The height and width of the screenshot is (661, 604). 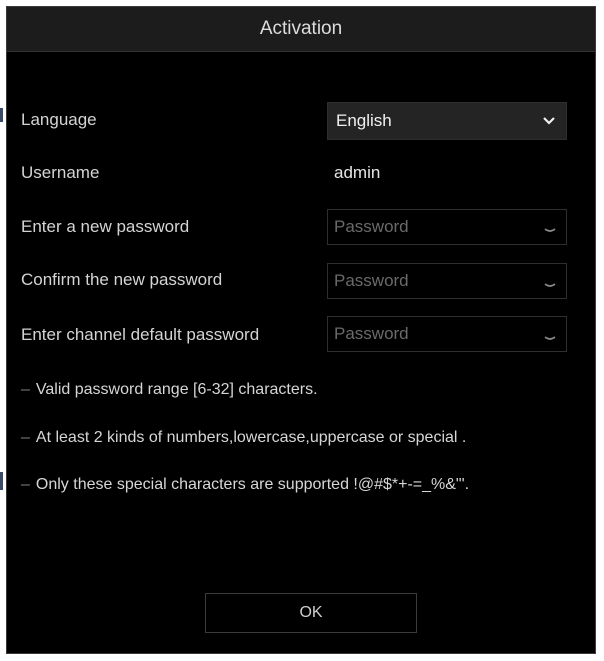 What do you see at coordinates (105, 226) in the screenshot?
I see `new-password-label: Enter a new password` at bounding box center [105, 226].